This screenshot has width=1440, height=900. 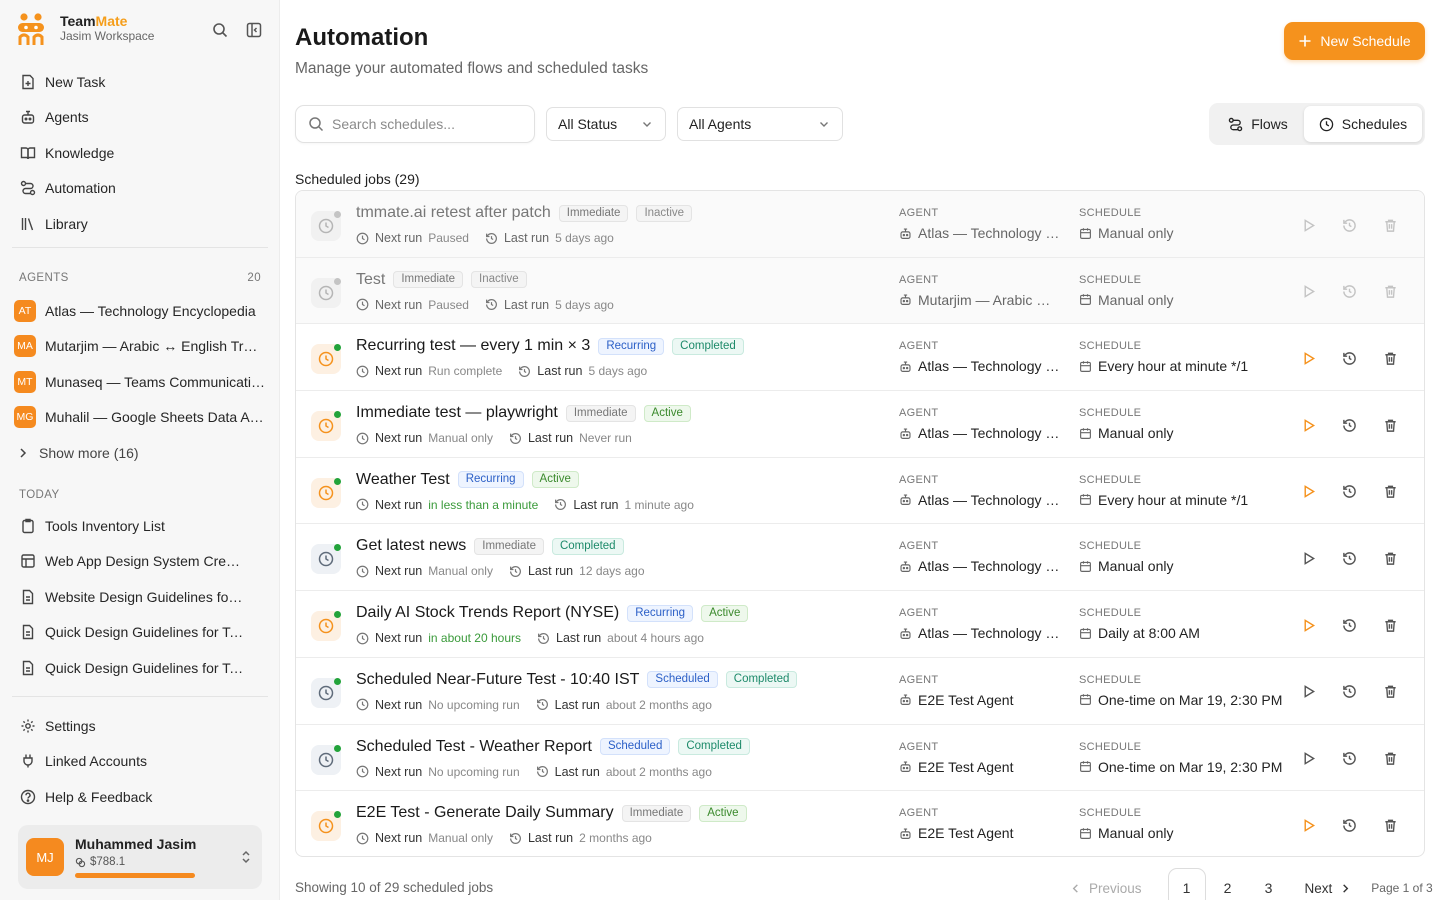 What do you see at coordinates (1136, 299) in the screenshot?
I see `job-schedule-value: Manual only` at bounding box center [1136, 299].